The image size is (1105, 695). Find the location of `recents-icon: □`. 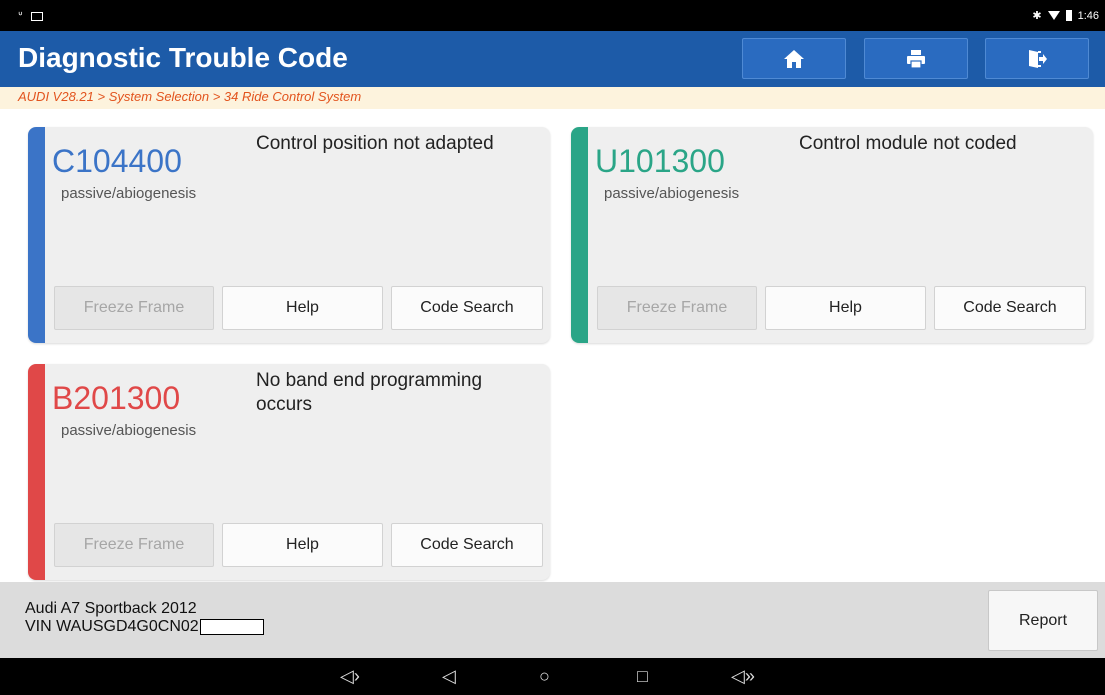

recents-icon: □ is located at coordinates (642, 676).